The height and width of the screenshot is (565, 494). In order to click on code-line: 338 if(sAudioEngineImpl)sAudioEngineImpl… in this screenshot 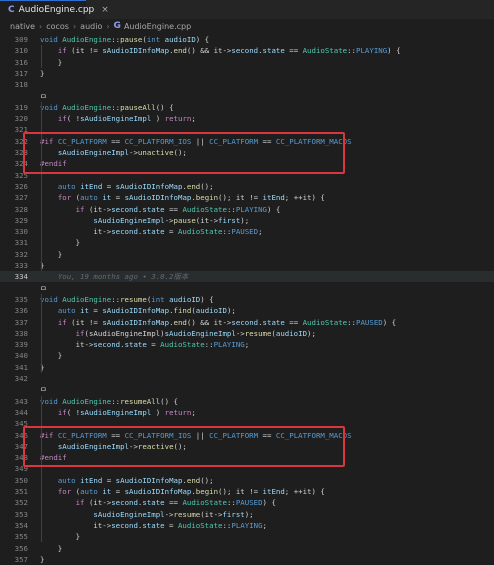, I will do `click(247, 333)`.